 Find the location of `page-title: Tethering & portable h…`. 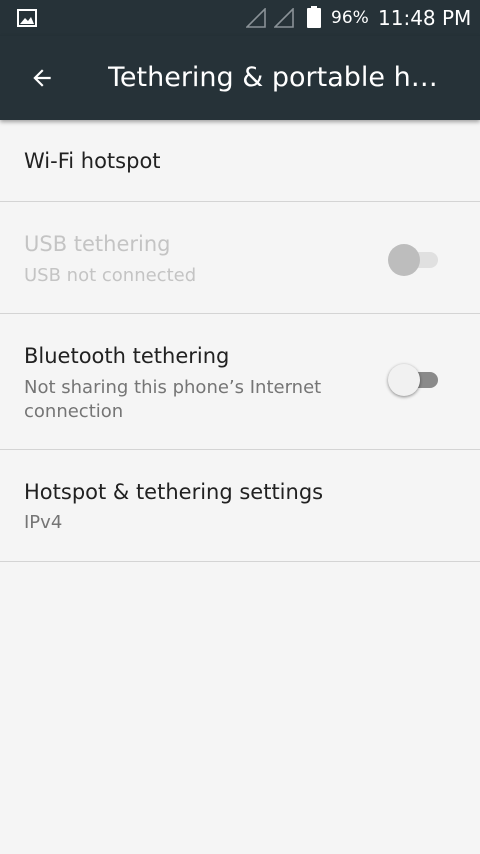

page-title: Tethering & portable h… is located at coordinates (273, 77).